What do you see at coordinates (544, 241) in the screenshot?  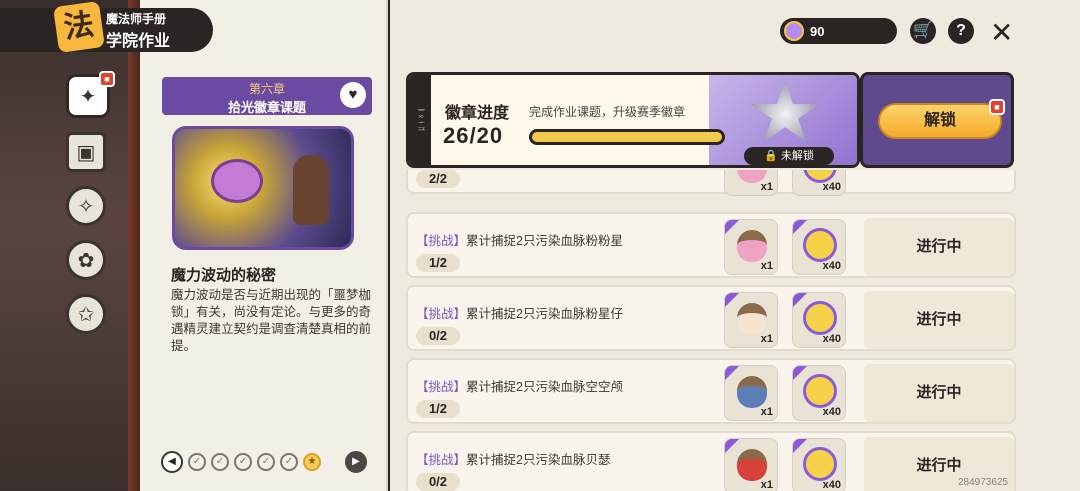 I see `task-name: 累计捕捉2只污染血脉粉粉星` at bounding box center [544, 241].